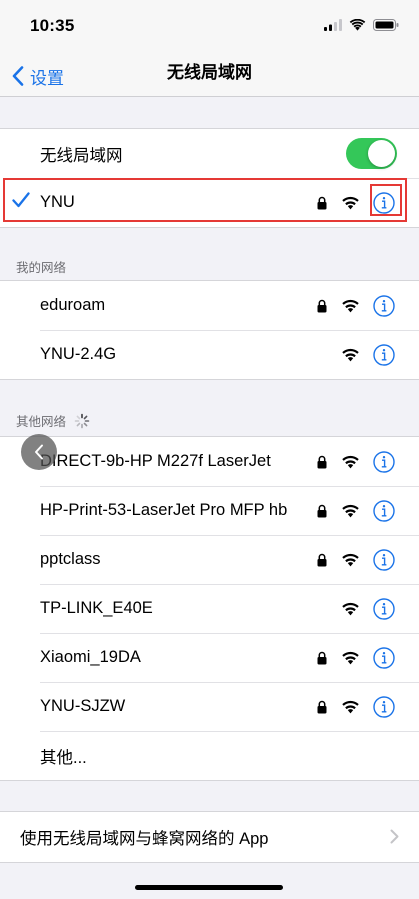  Describe the element at coordinates (209, 202) in the screenshot. I see `connected-network-row: YNU` at that location.